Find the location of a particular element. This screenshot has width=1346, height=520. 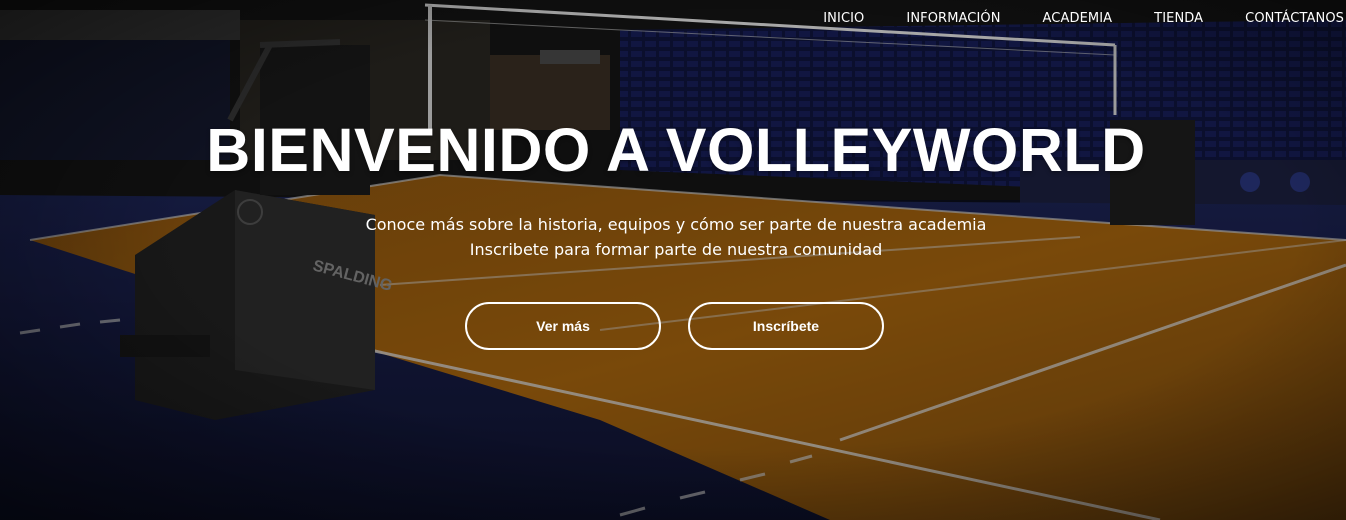

ver-mas-button: Ver más is located at coordinates (563, 326).